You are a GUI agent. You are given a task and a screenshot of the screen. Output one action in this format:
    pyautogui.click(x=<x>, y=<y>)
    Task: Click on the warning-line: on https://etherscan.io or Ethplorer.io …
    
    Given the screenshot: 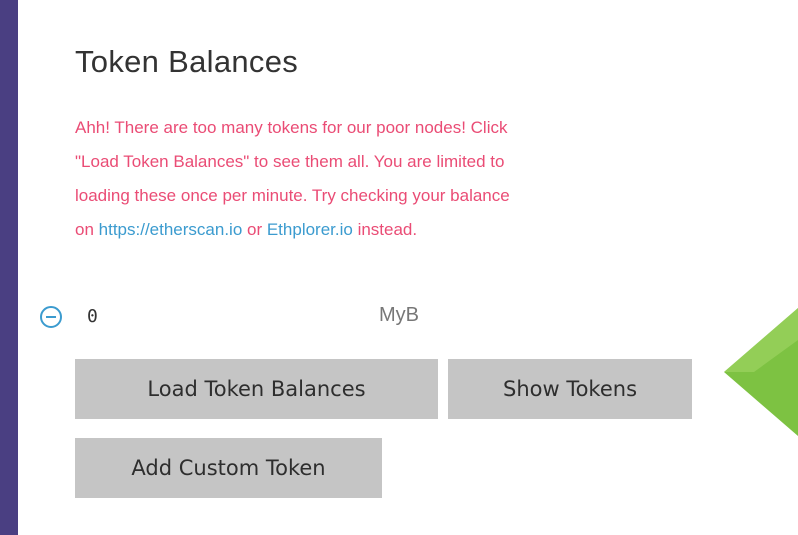 What is the action you would take?
    pyautogui.click(x=415, y=230)
    